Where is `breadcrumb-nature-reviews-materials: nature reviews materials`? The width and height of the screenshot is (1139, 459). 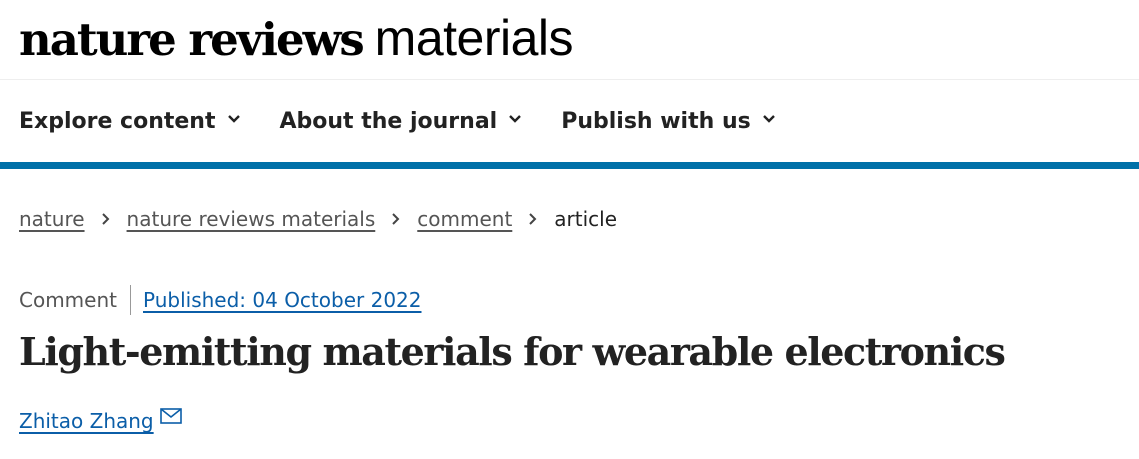
breadcrumb-nature-reviews-materials: nature reviews materials is located at coordinates (251, 219).